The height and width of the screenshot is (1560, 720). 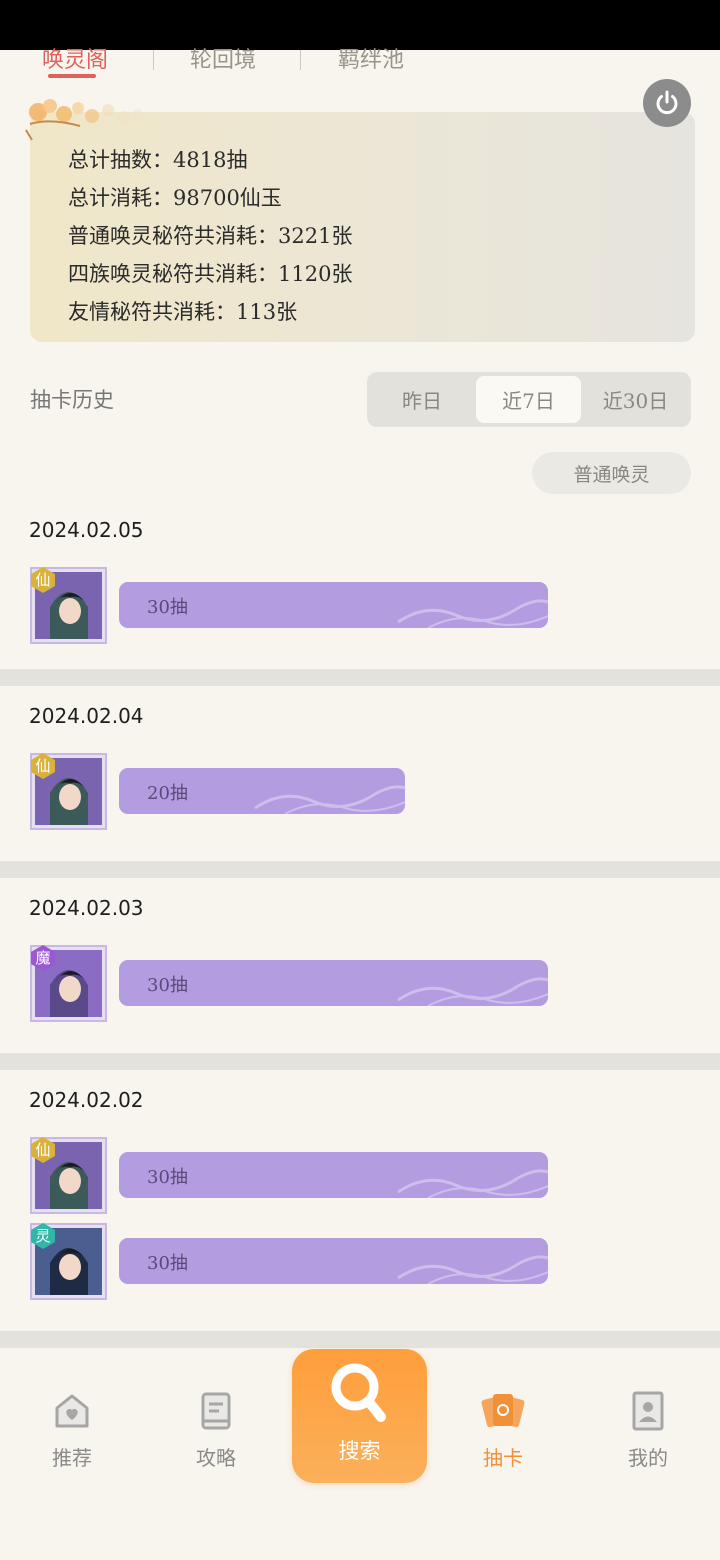 I want to click on history-title: 抽卡历史, so click(x=72, y=400).